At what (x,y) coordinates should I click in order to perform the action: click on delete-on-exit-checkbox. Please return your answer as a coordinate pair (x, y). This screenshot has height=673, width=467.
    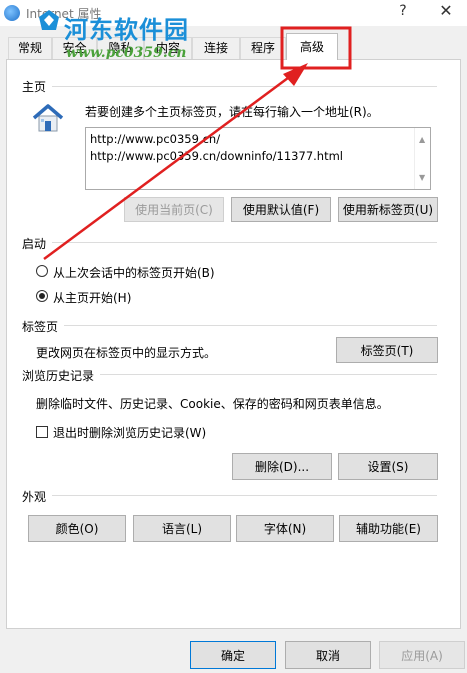
    Looking at the image, I should click on (42, 432).